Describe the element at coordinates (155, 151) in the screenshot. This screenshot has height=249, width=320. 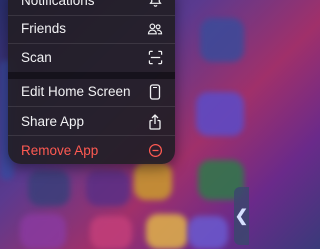
I see `minus-circle-icon` at that location.